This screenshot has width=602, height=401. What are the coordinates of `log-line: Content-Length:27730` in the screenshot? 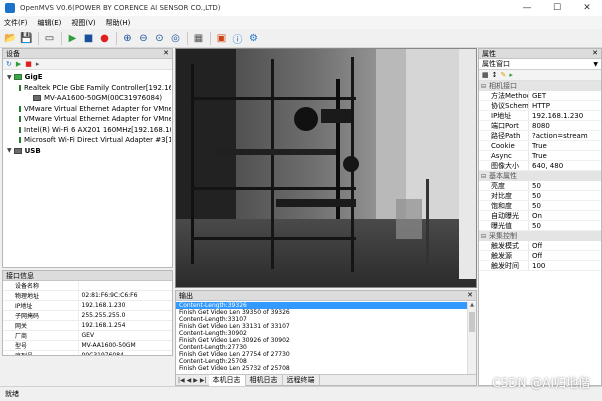 It's located at (321, 347).